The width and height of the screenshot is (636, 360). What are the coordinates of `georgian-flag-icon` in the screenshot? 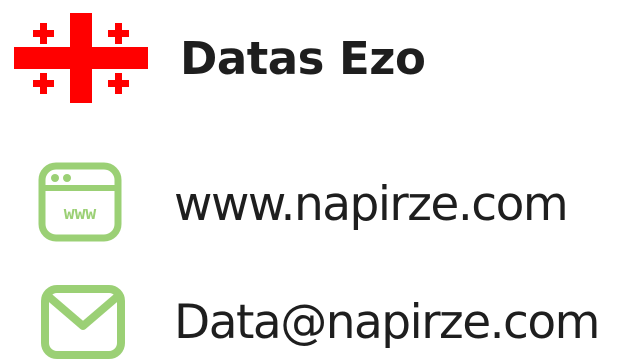 It's located at (81, 58).